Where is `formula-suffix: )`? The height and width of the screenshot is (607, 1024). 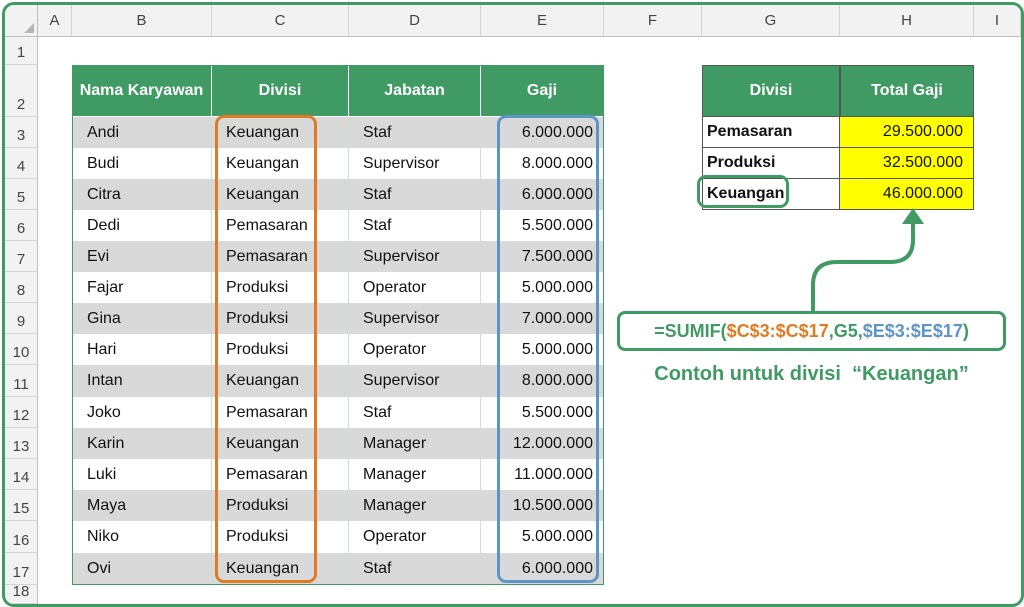
formula-suffix: ) is located at coordinates (965, 330).